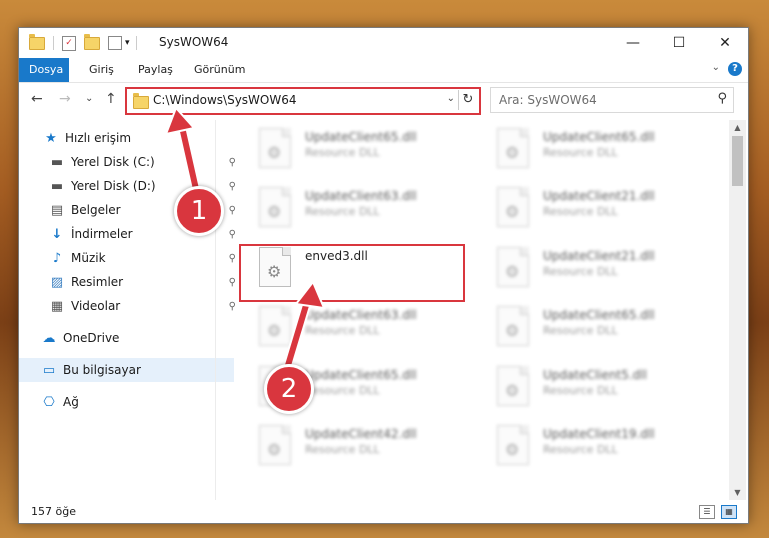 This screenshot has width=769, height=538. Describe the element at coordinates (37, 99) in the screenshot. I see `back-button: ←` at that location.